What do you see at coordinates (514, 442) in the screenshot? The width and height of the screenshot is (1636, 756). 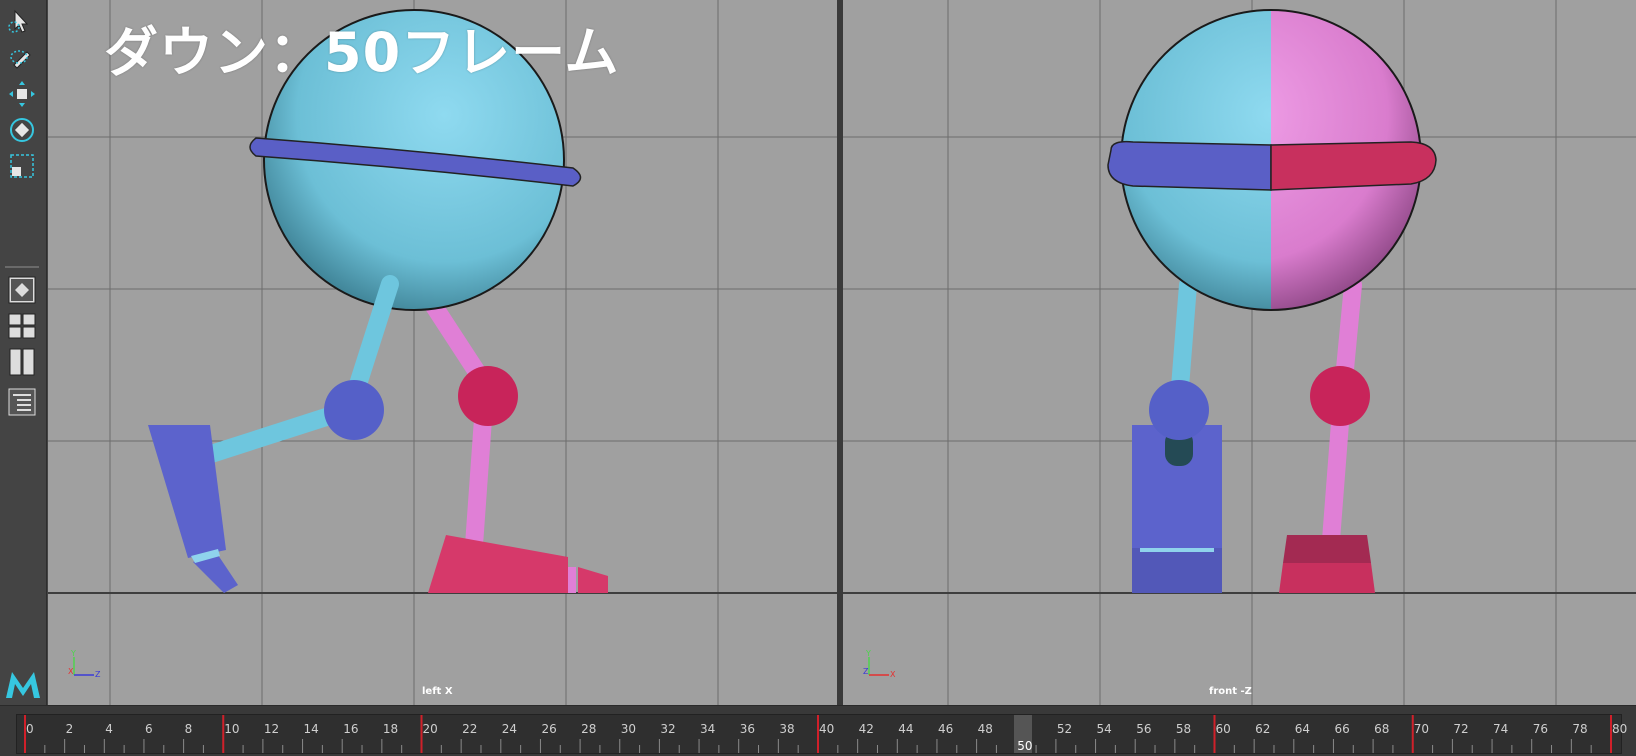 I see `pink-leg` at bounding box center [514, 442].